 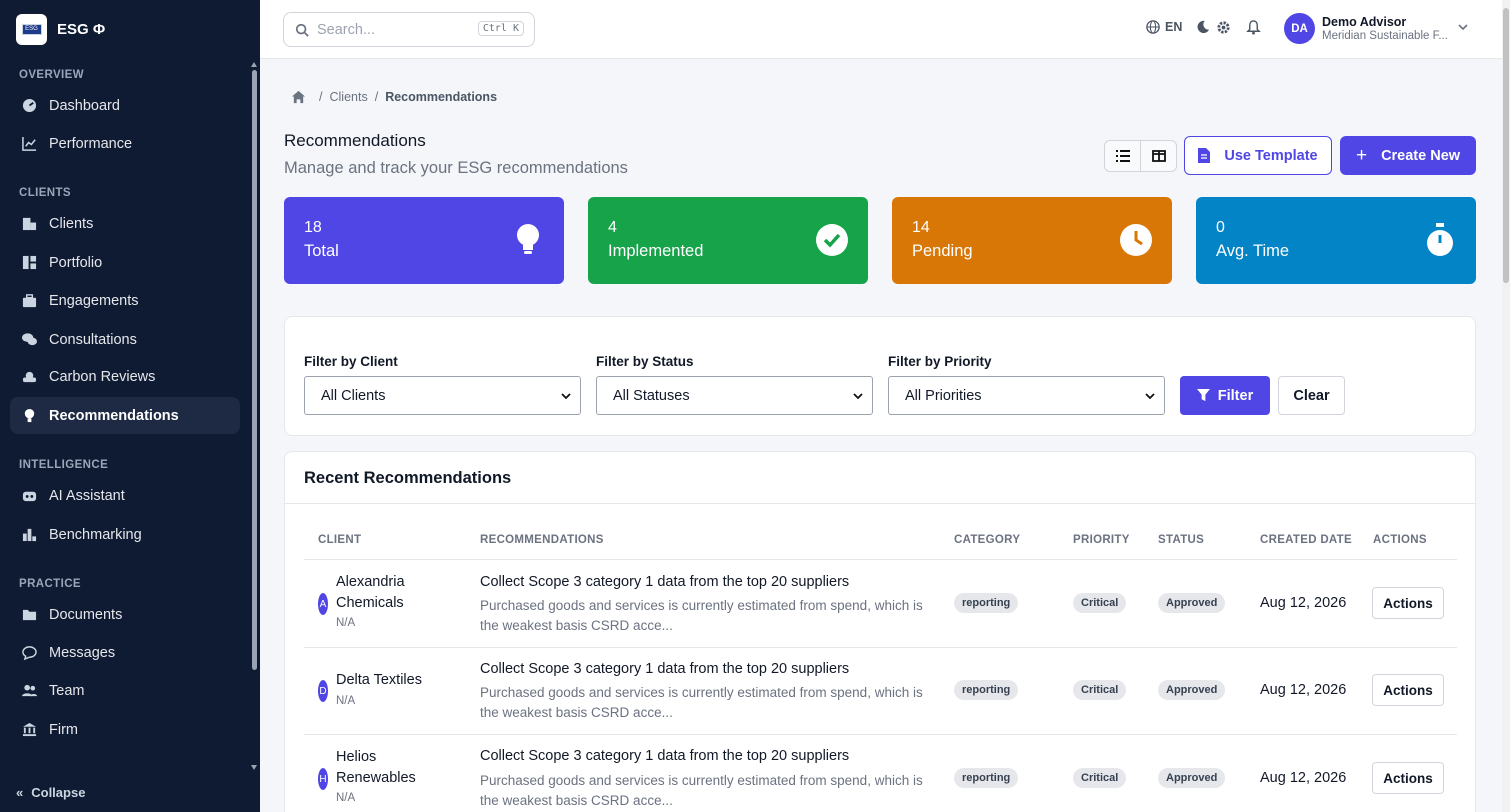 I want to click on sidebar-item-firm: Firm, so click(x=125, y=729).